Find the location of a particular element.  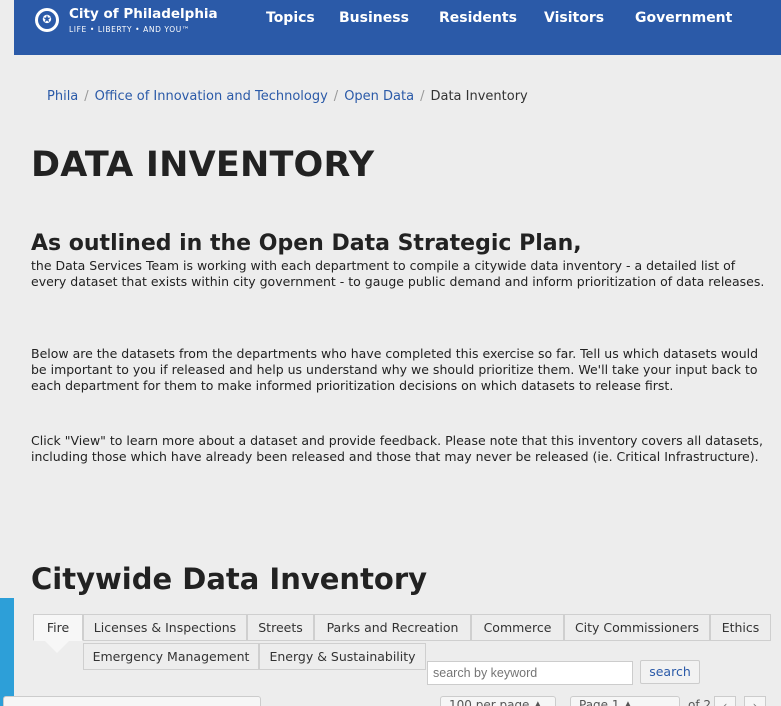

tab-fire: Fire is located at coordinates (58, 627).